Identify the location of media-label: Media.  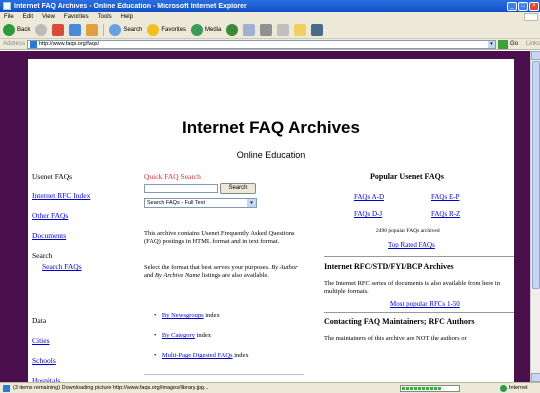
(213, 29).